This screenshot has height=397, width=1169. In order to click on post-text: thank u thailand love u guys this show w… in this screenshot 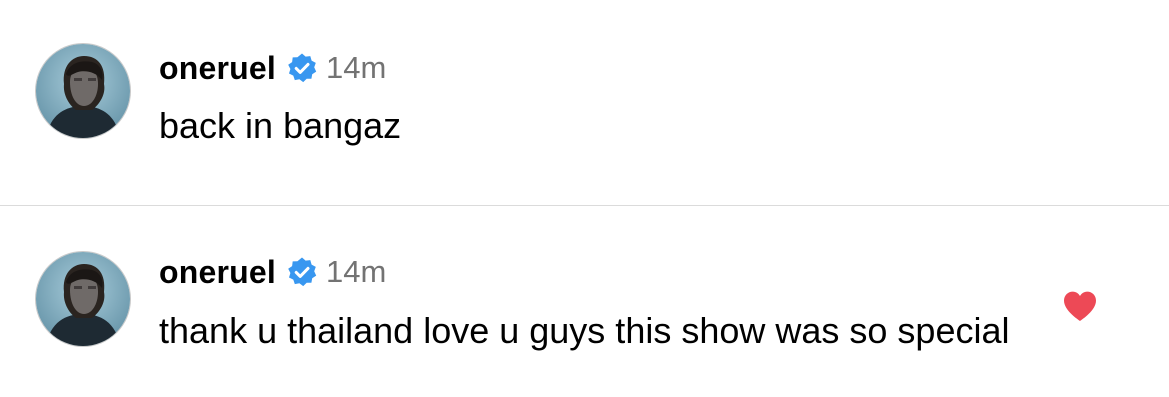, I will do `click(584, 330)`.